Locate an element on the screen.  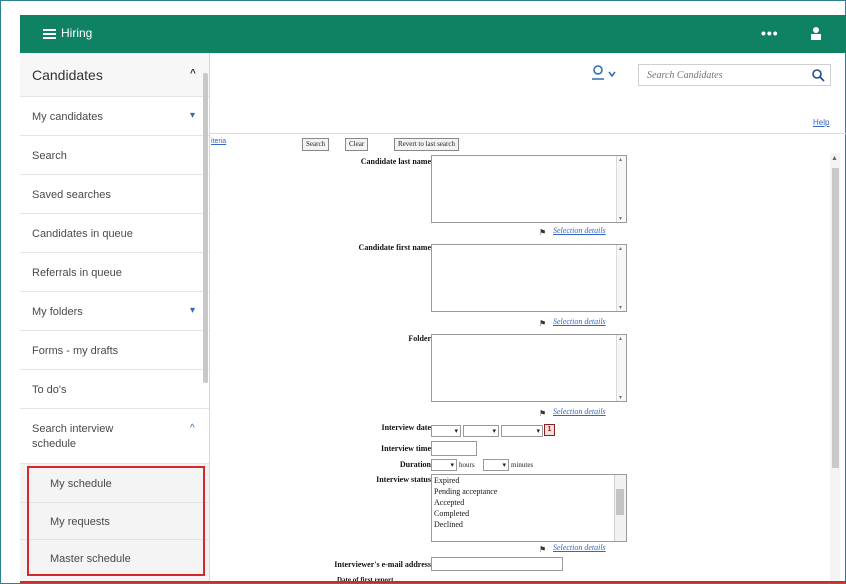
hamburger-menu-icon is located at coordinates (49, 34).